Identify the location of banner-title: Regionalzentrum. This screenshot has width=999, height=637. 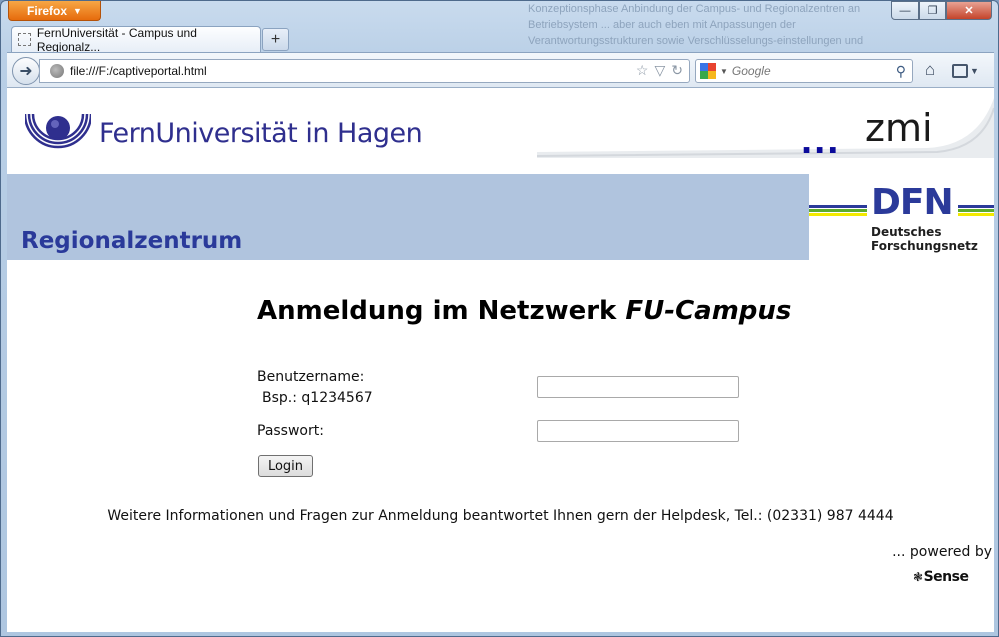
(132, 241).